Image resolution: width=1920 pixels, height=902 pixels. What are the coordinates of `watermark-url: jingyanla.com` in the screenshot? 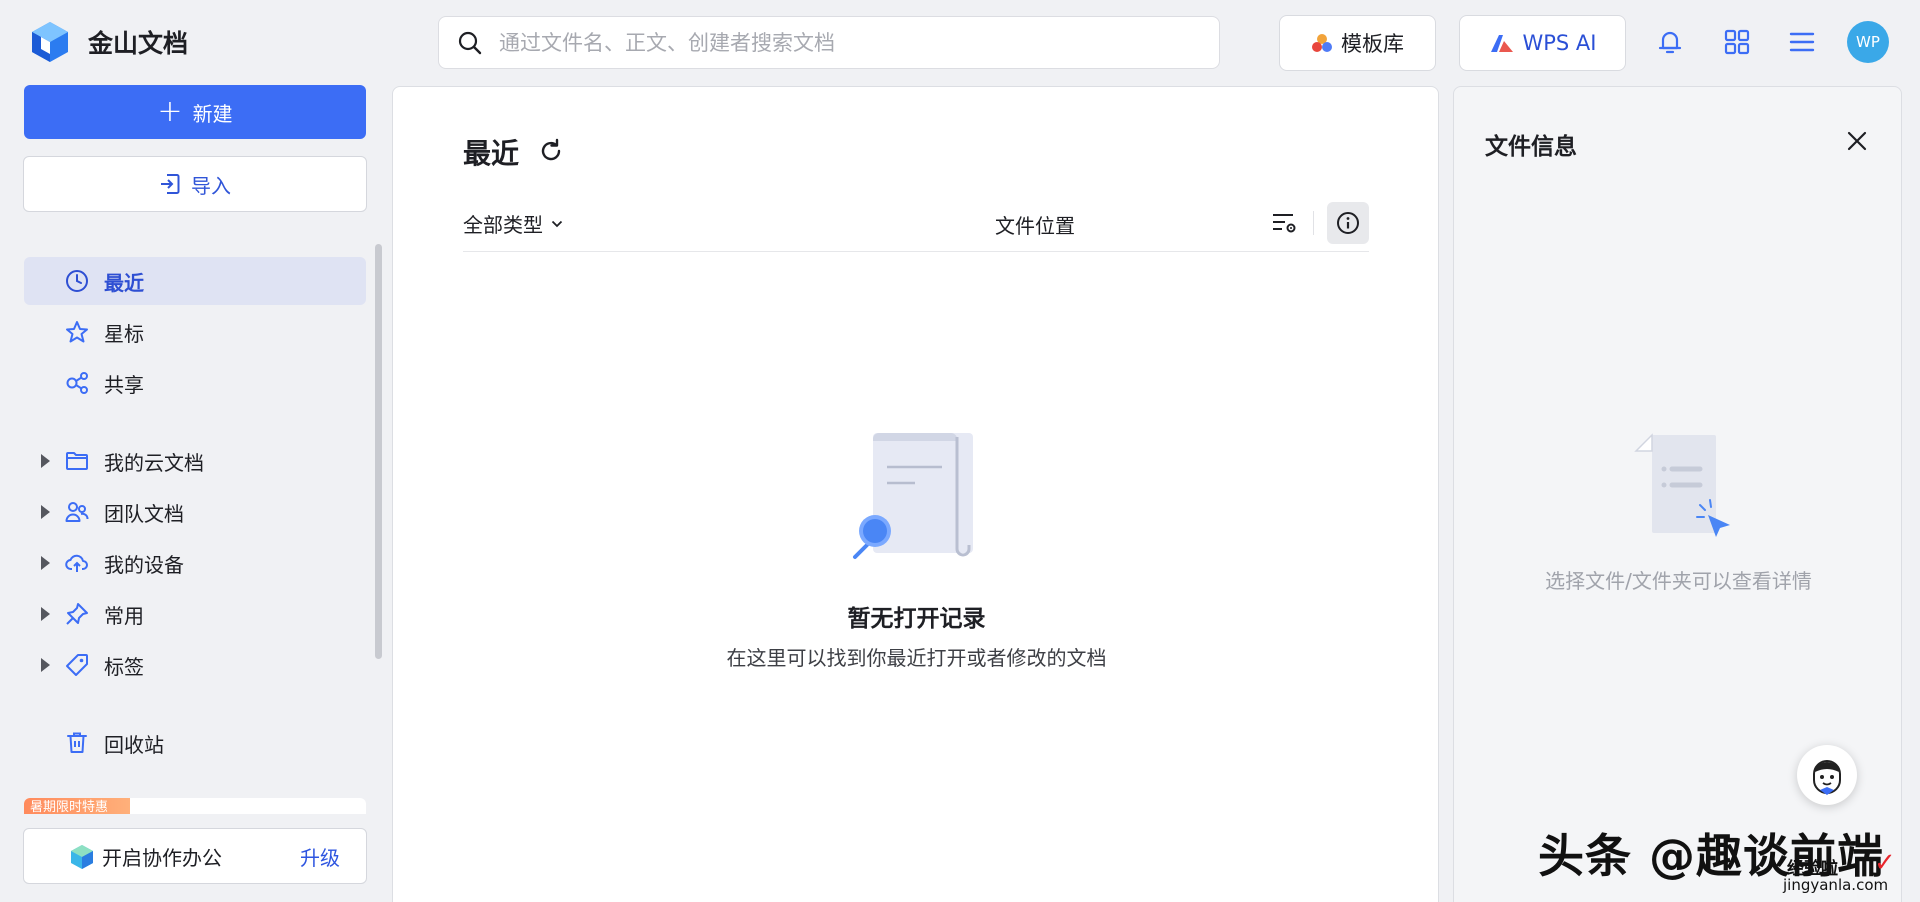 It's located at (1836, 885).